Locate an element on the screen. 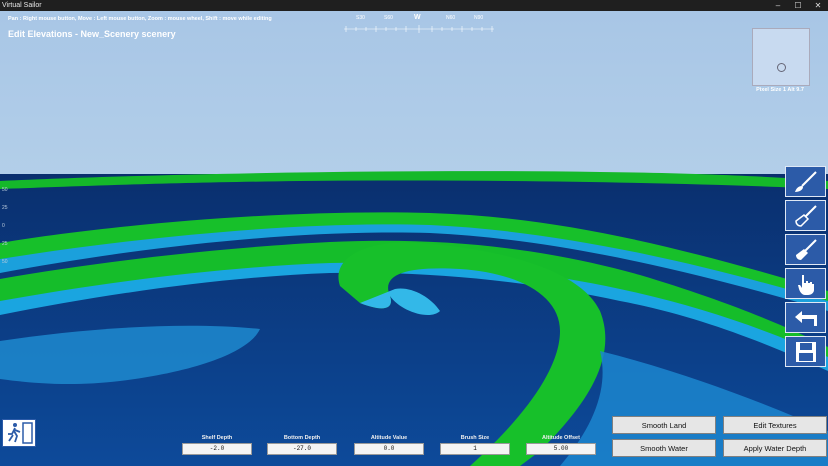 This screenshot has height=466, width=828. paintbrush-icon is located at coordinates (805, 181).